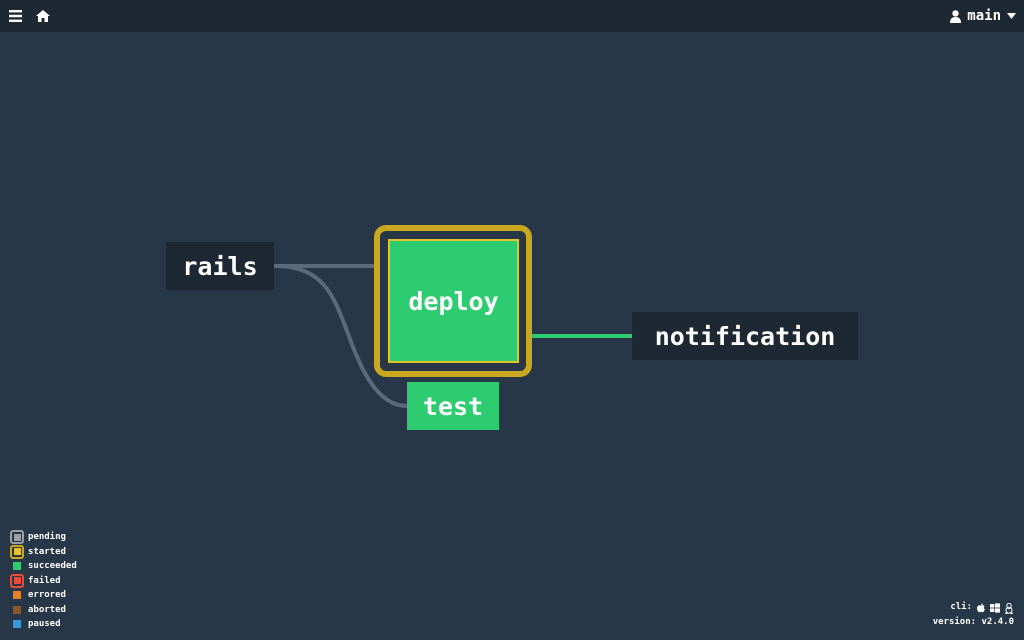 The image size is (1024, 640). I want to click on legend-item-aborted: aborted, so click(43, 610).